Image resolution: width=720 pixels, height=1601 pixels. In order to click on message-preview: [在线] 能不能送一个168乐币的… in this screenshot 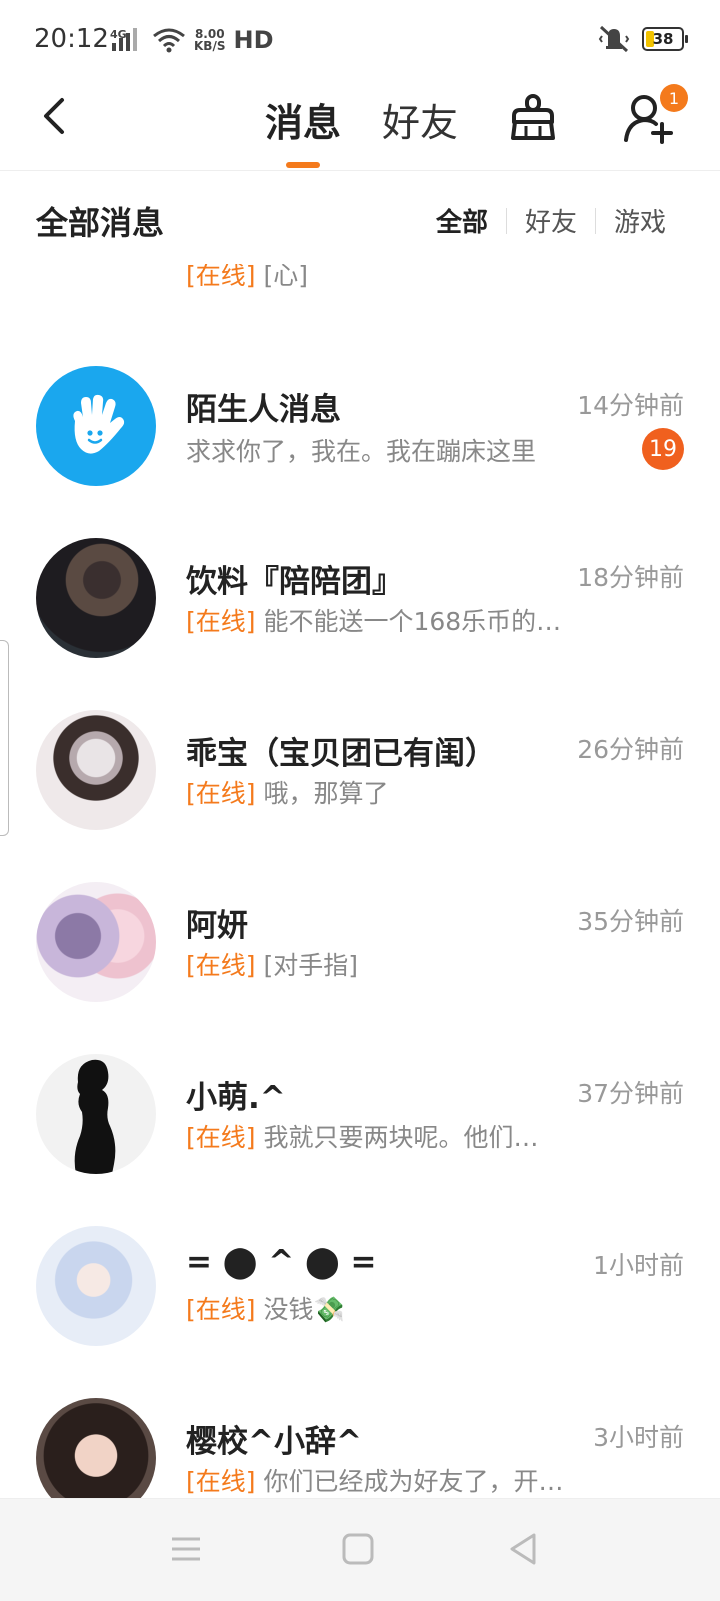, I will do `click(373, 620)`.